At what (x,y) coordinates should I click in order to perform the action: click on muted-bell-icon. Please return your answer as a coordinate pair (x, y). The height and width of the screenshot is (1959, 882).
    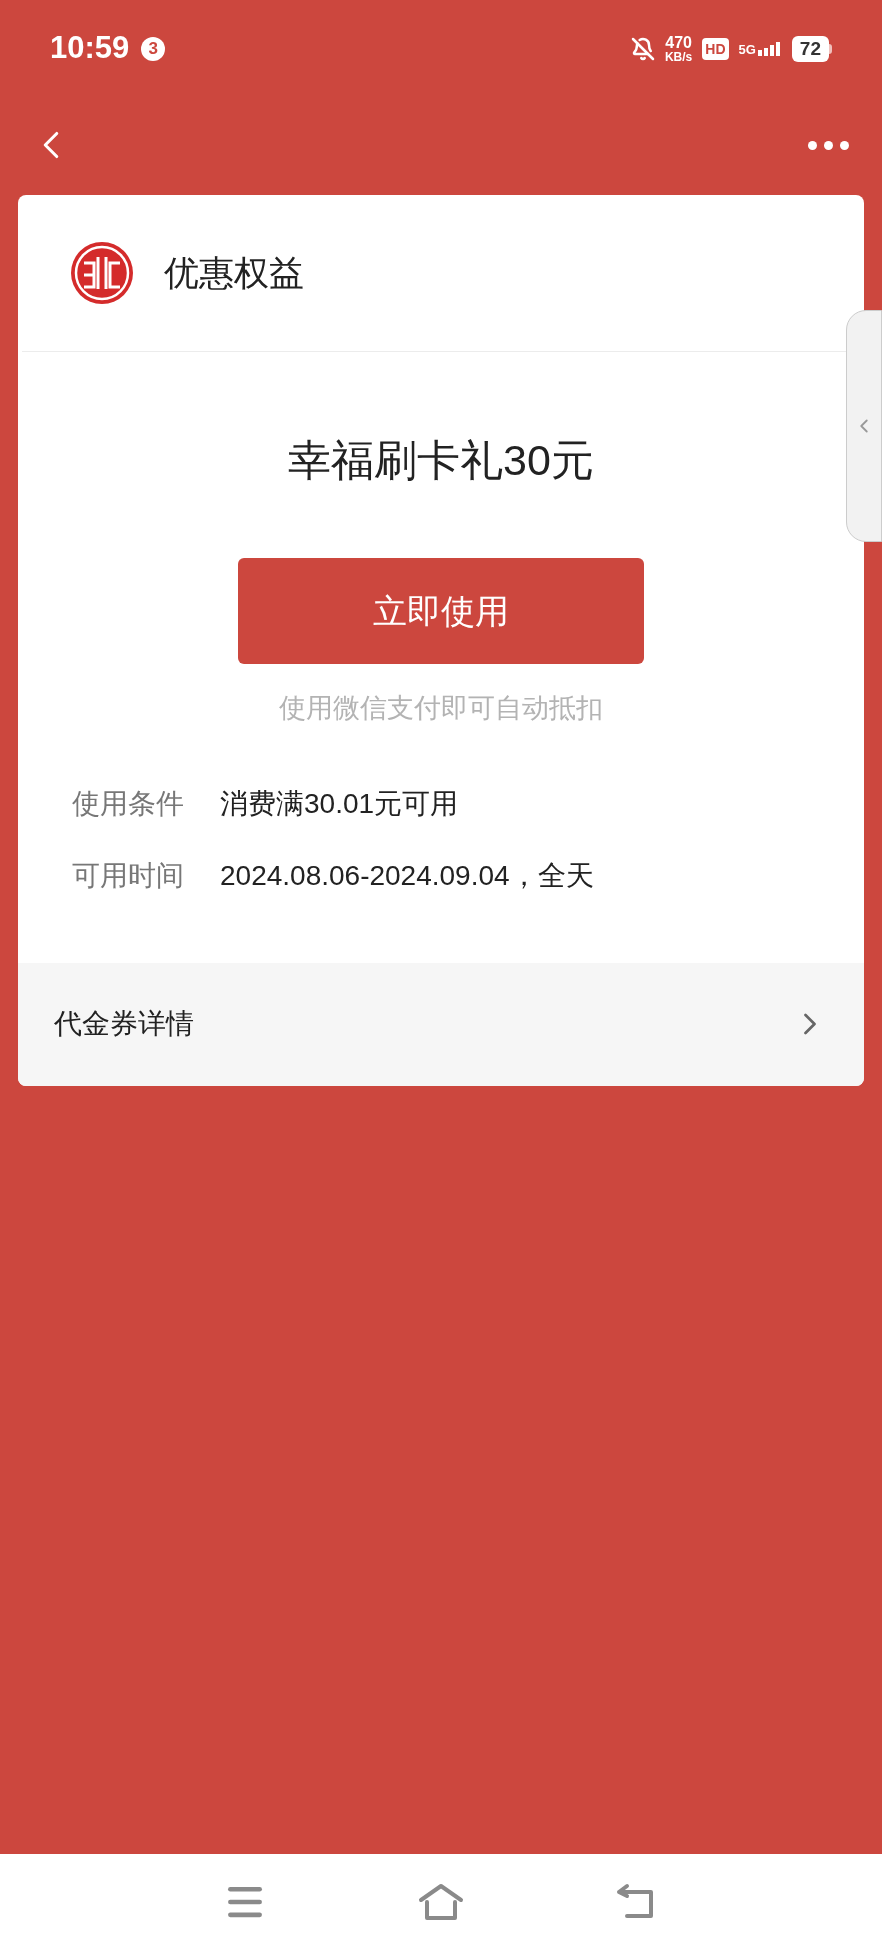
    Looking at the image, I should click on (642, 48).